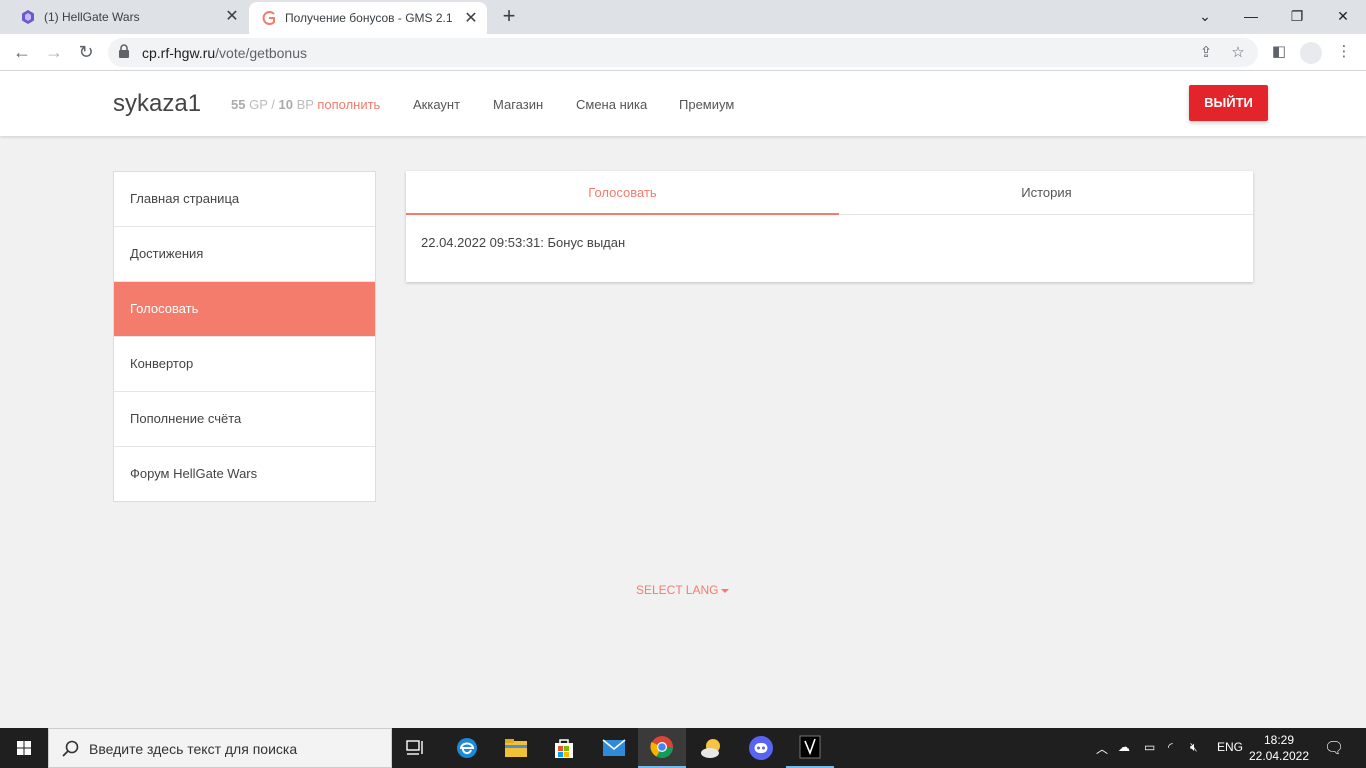  Describe the element at coordinates (1279, 52) in the screenshot. I see `side-panel-icon: ◧` at that location.